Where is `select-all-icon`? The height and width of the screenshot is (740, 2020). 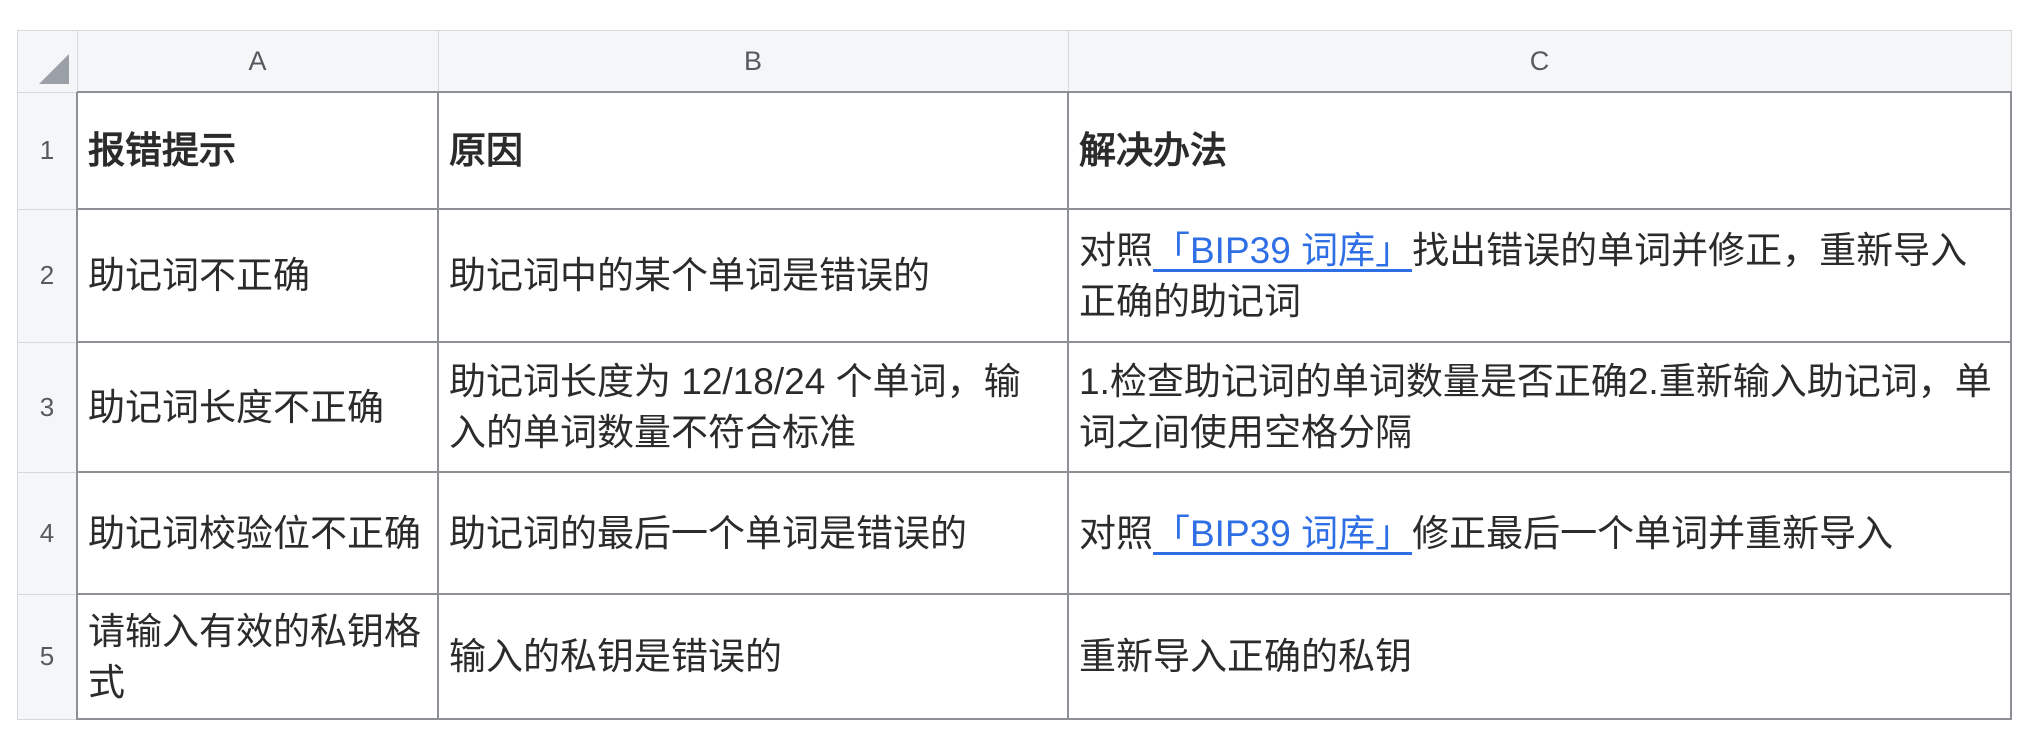 select-all-icon is located at coordinates (53, 68).